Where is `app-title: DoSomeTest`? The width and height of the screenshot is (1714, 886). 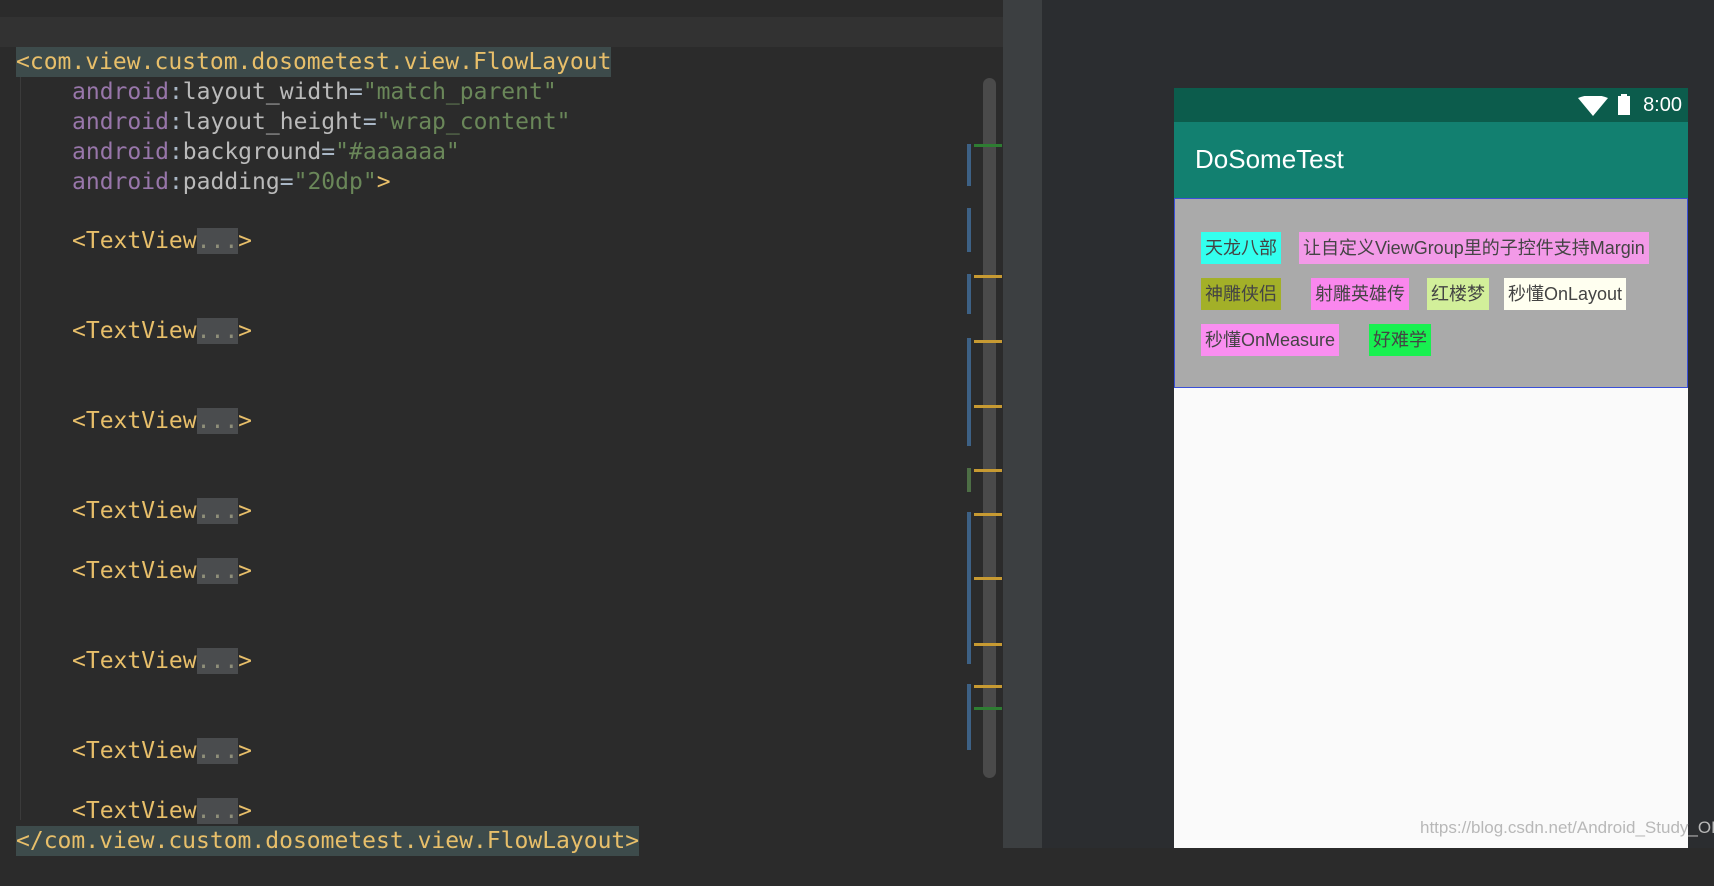 app-title: DoSomeTest is located at coordinates (1269, 159).